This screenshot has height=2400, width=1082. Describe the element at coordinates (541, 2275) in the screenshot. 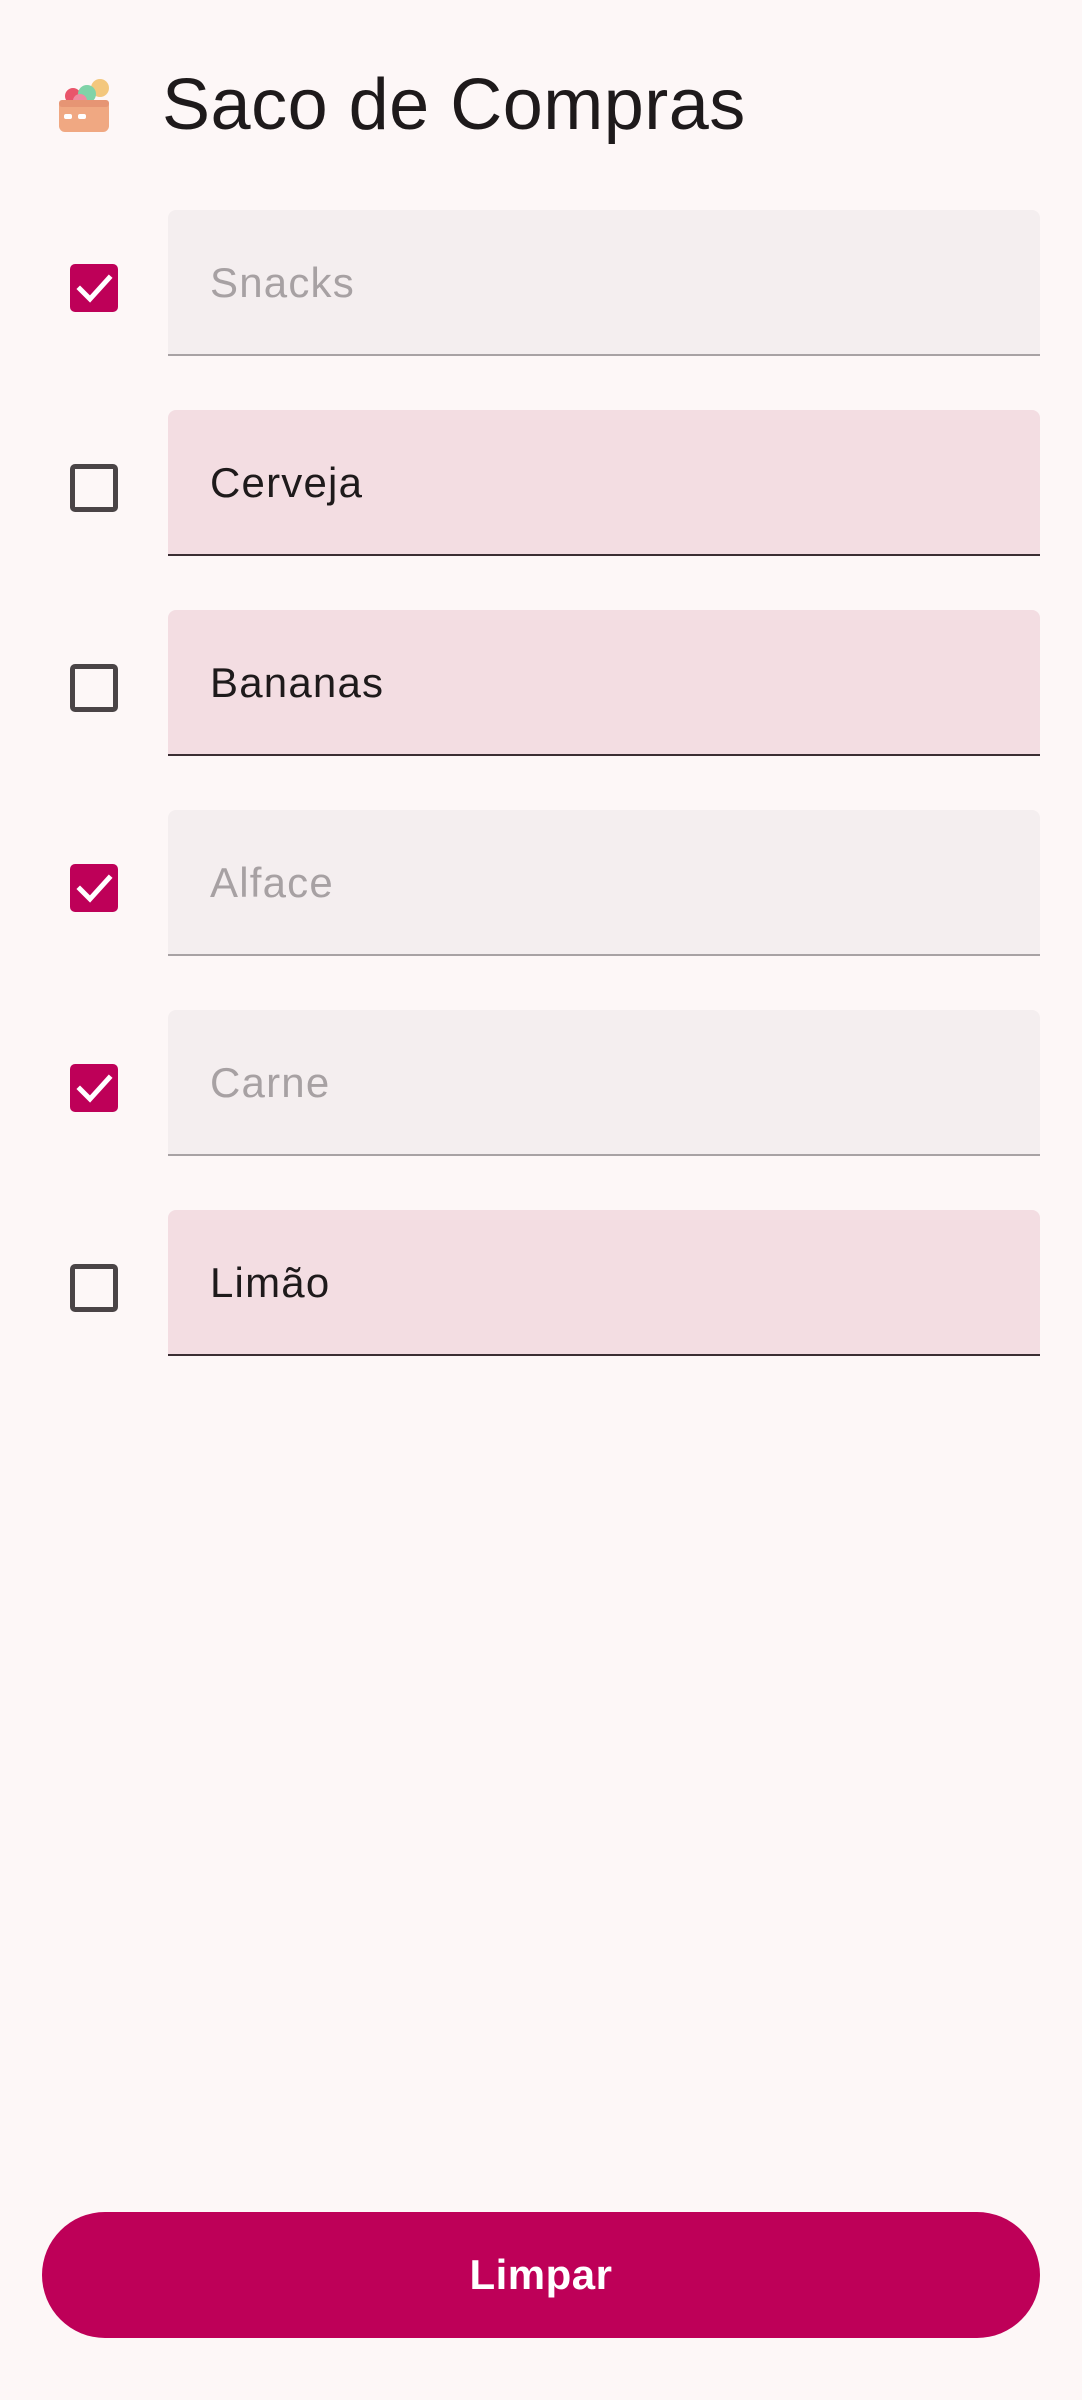

I see `clear-button: Limpar` at that location.